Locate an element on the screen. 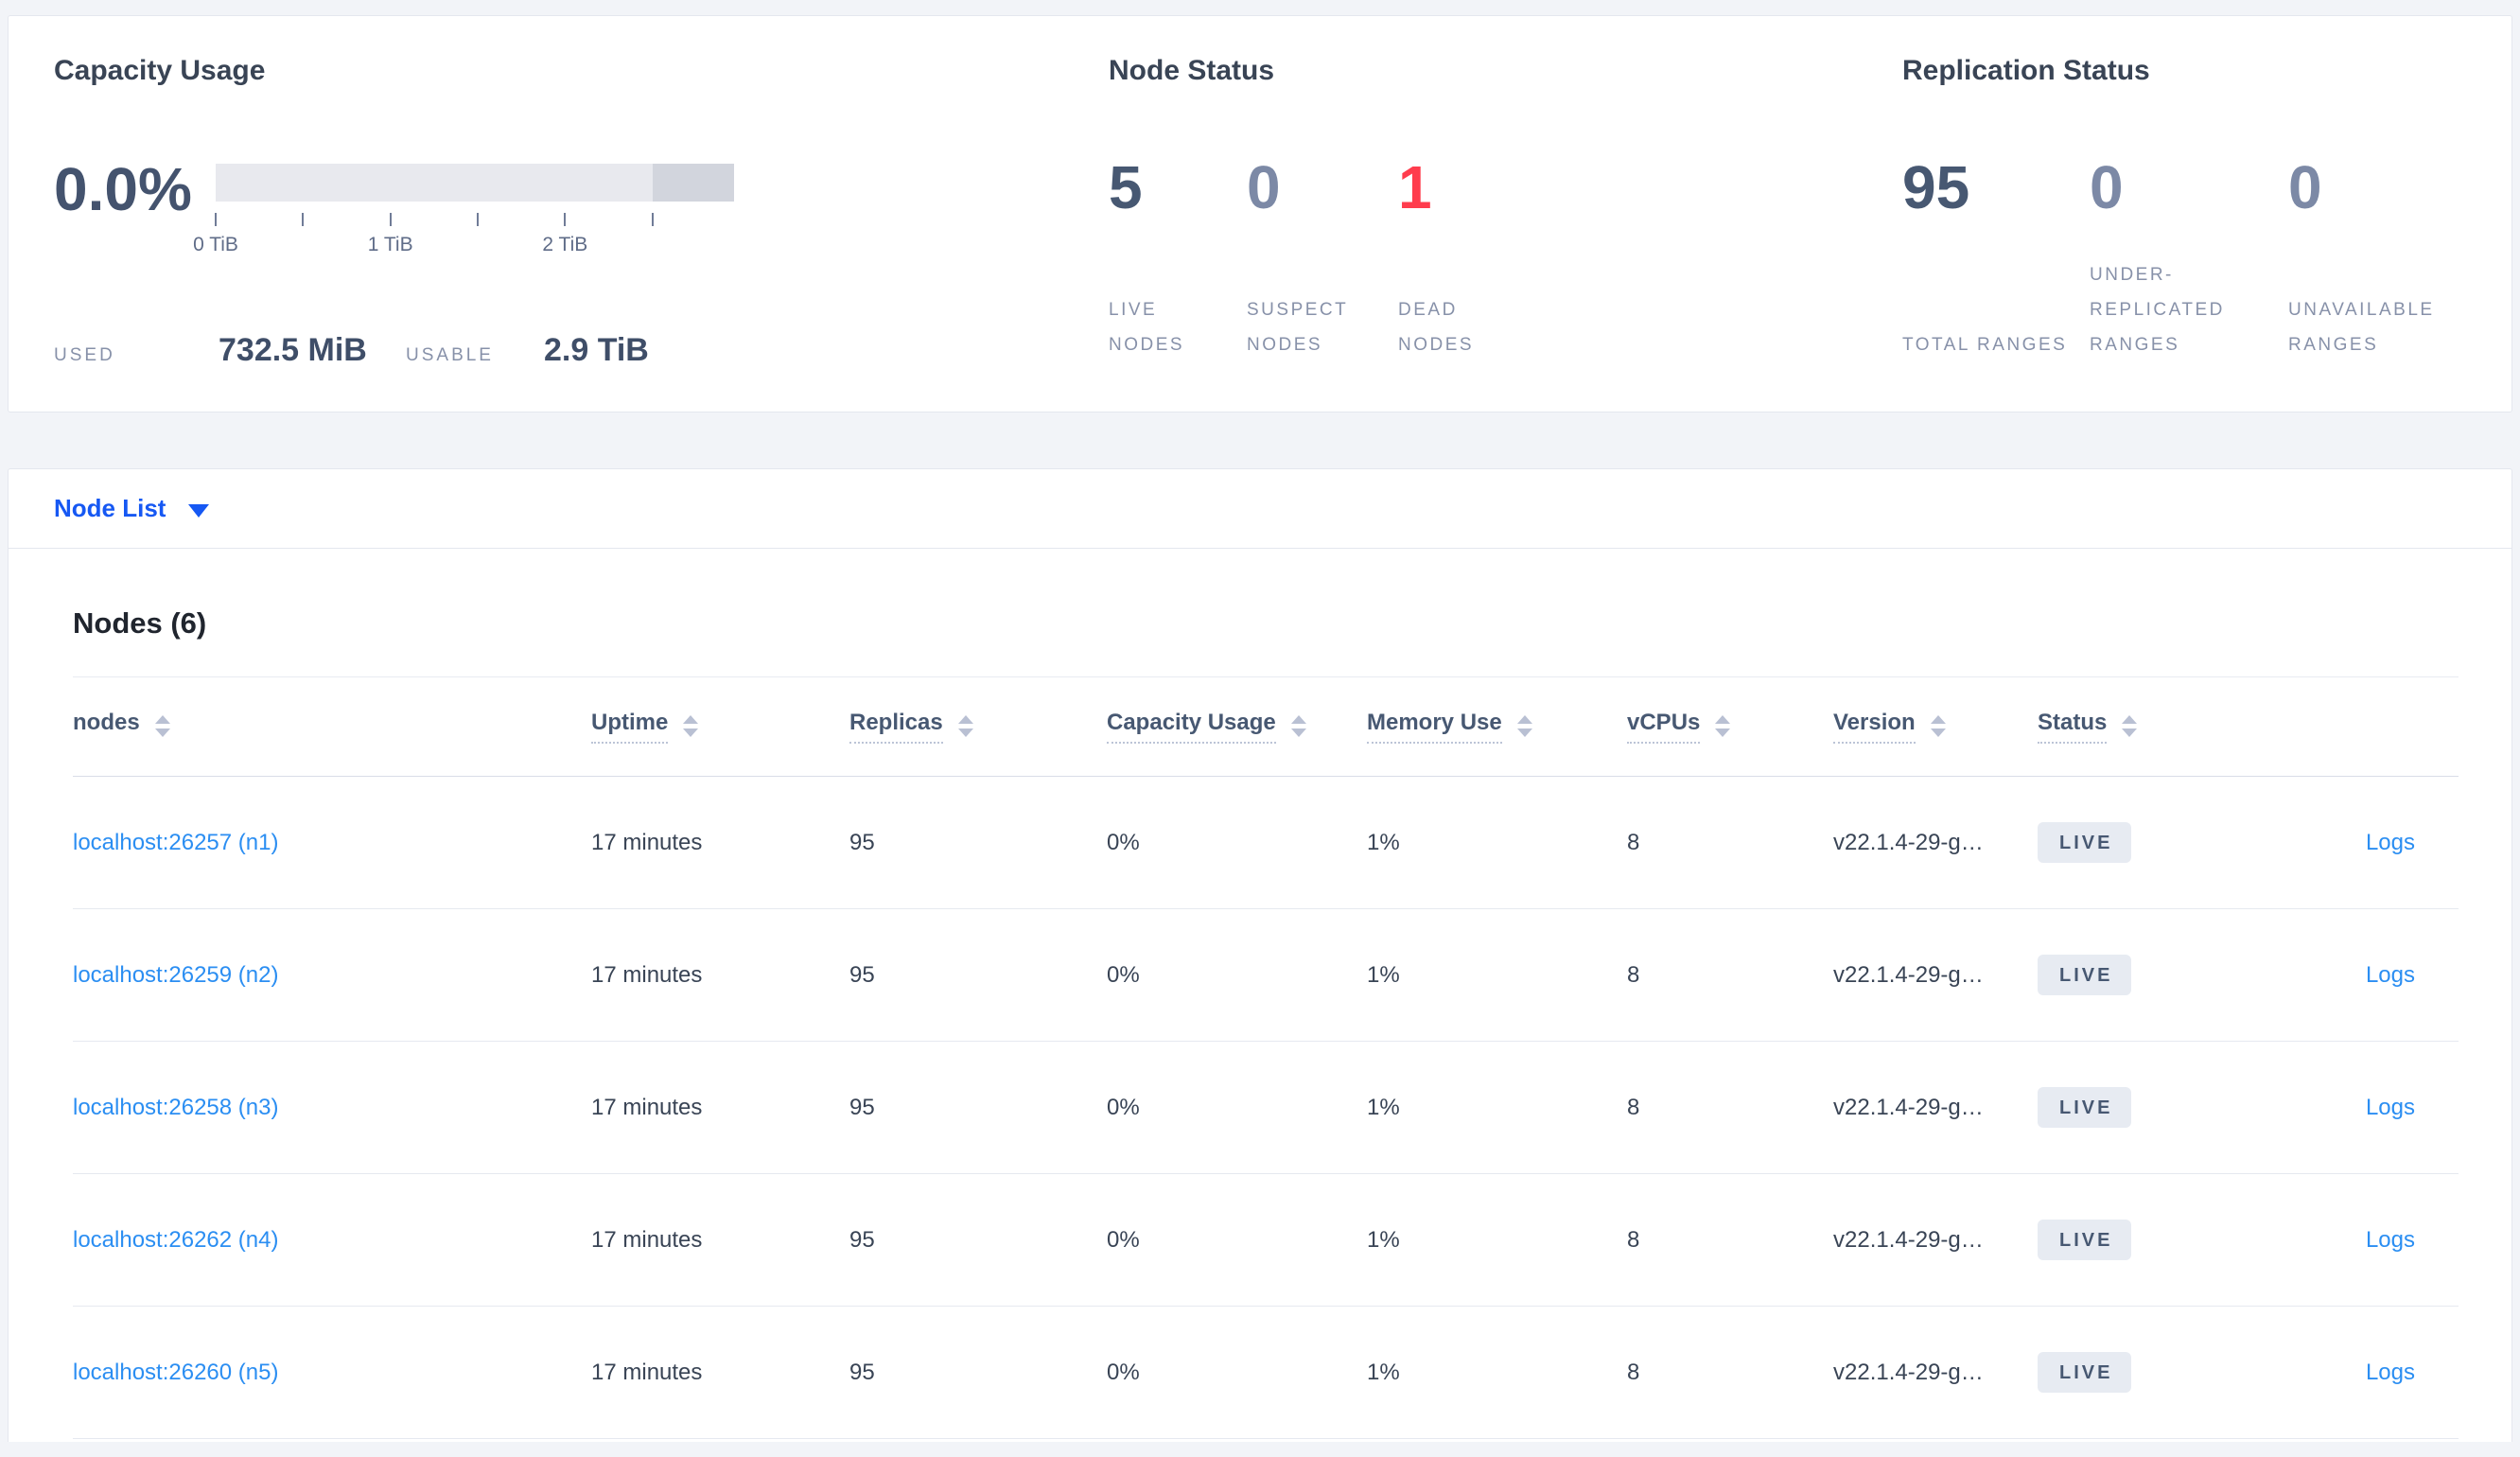  column-header: Capacity Usage is located at coordinates (1237, 727).